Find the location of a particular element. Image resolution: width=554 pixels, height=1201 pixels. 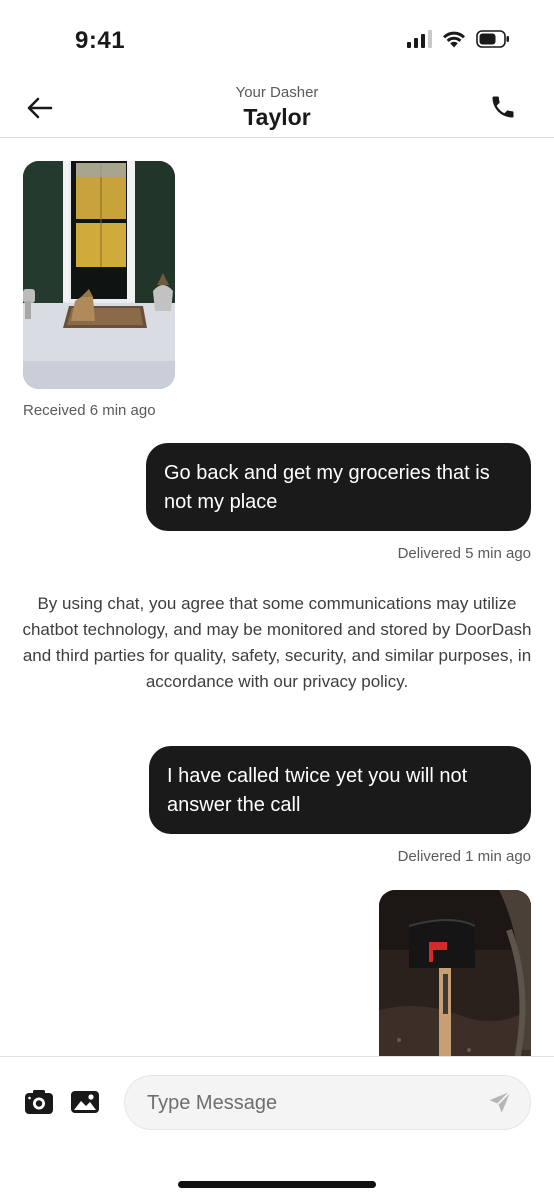

chat-header: Your Dasher Taylor is located at coordinates (277, 109).